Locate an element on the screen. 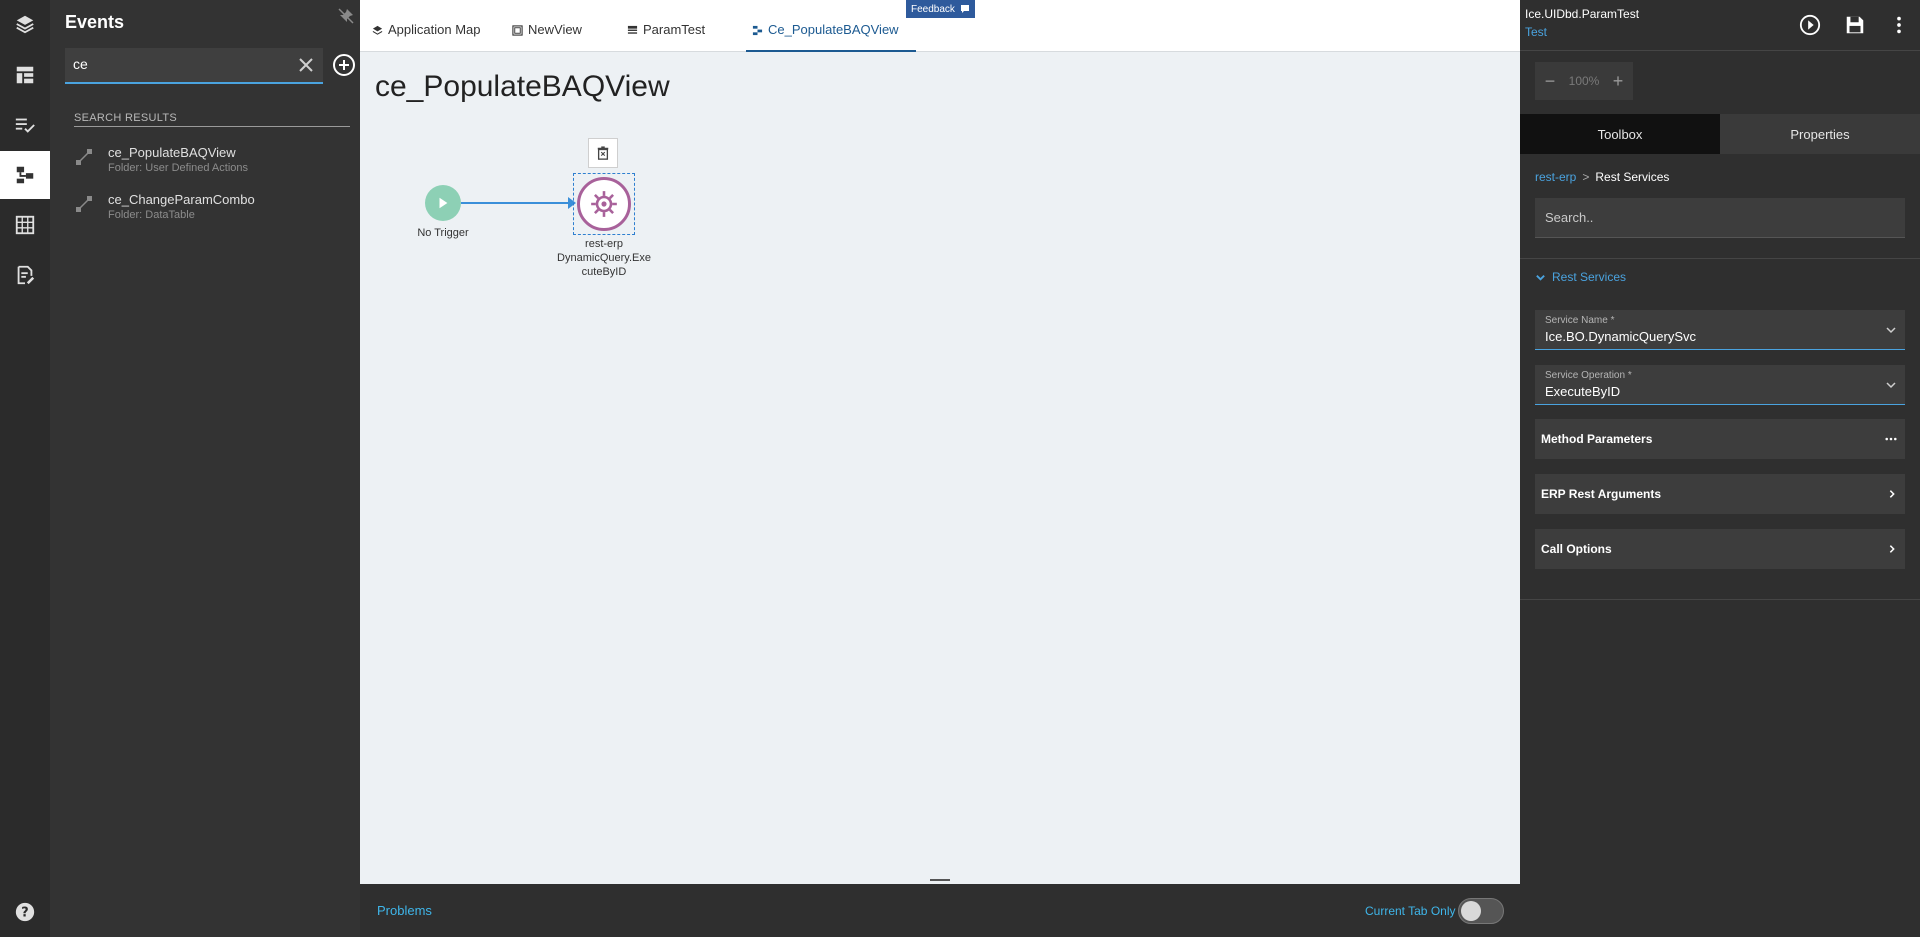 This screenshot has height=937, width=1920. rest-erp-action-node is located at coordinates (604, 204).